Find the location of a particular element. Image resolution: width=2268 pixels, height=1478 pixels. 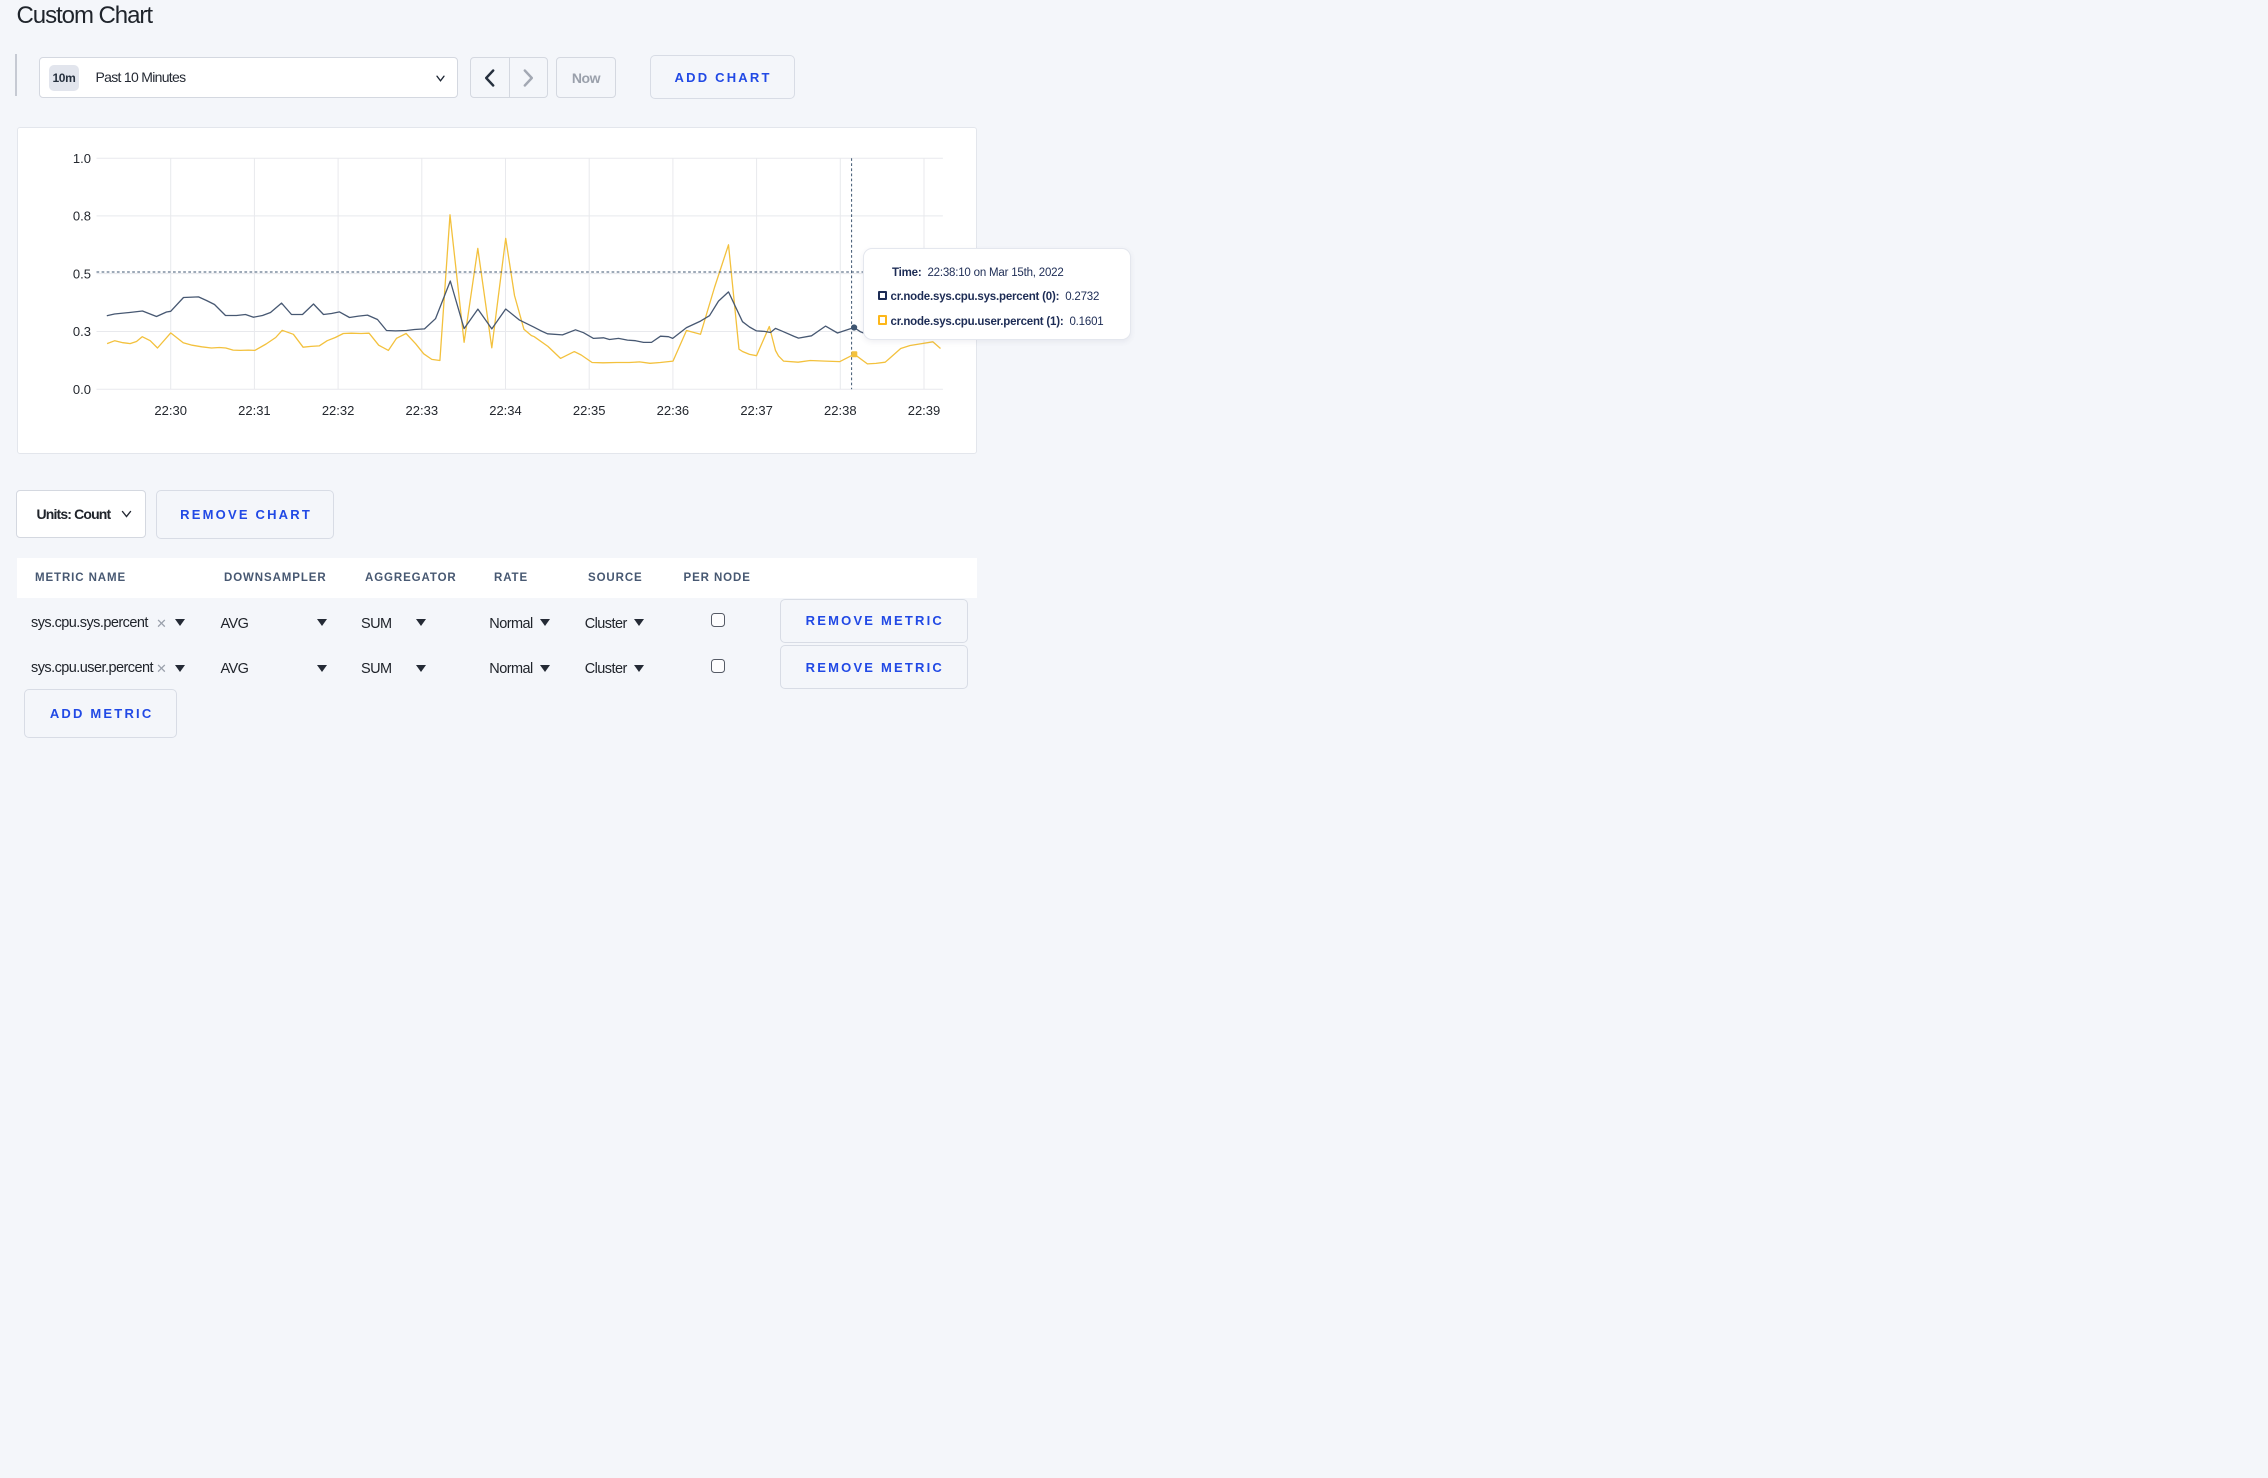

svg-text: 22:38 is located at coordinates (840, 410).